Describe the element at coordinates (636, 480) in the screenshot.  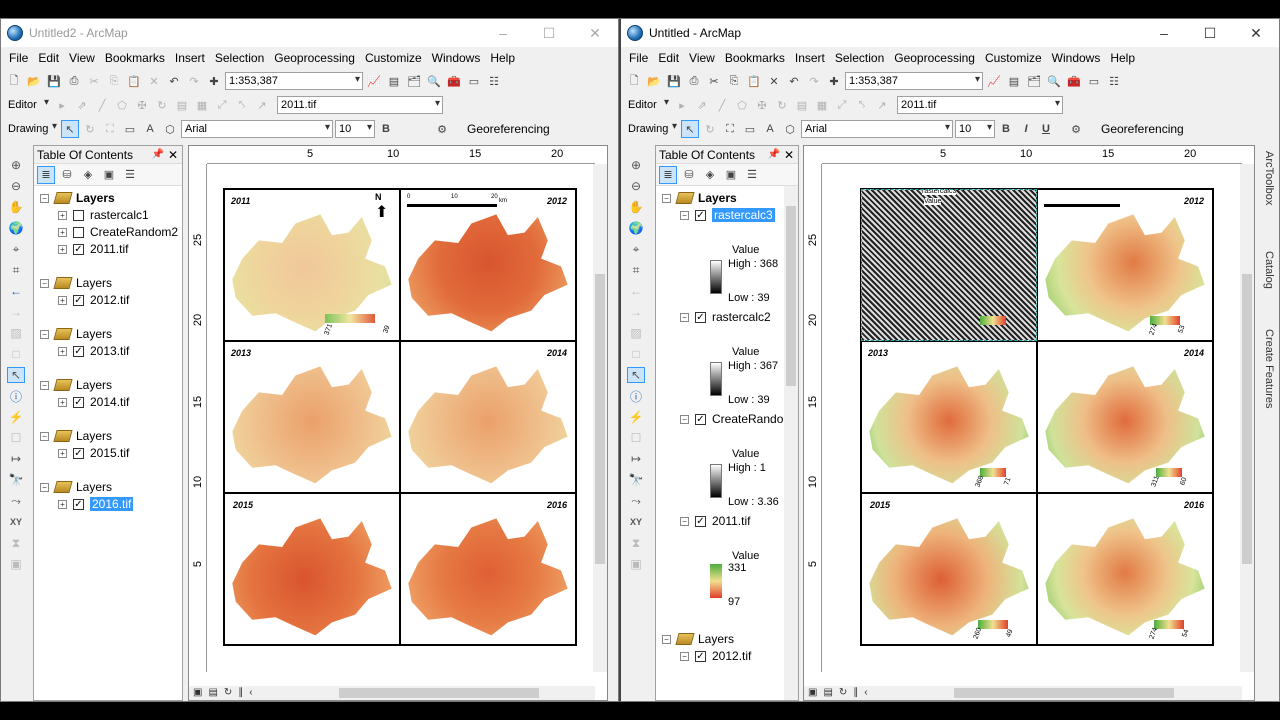
I see `find-icon: 🔭` at that location.